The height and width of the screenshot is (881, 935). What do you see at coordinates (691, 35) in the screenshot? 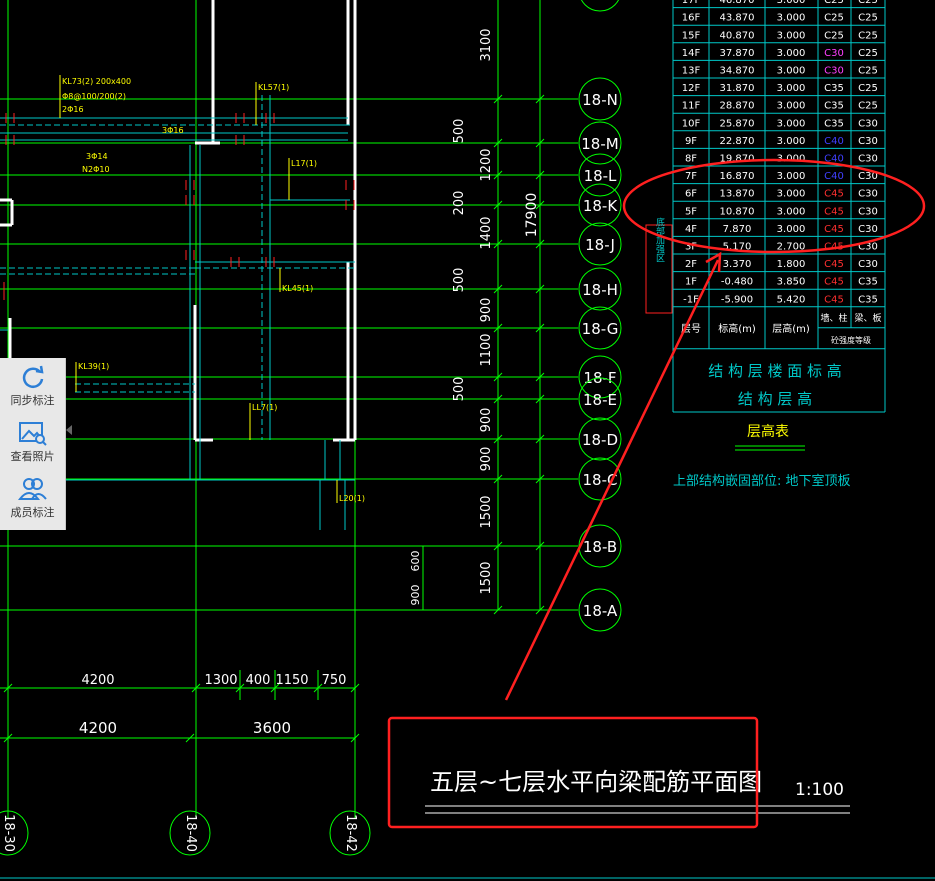
I see `table-cell-floor: 15F` at bounding box center [691, 35].